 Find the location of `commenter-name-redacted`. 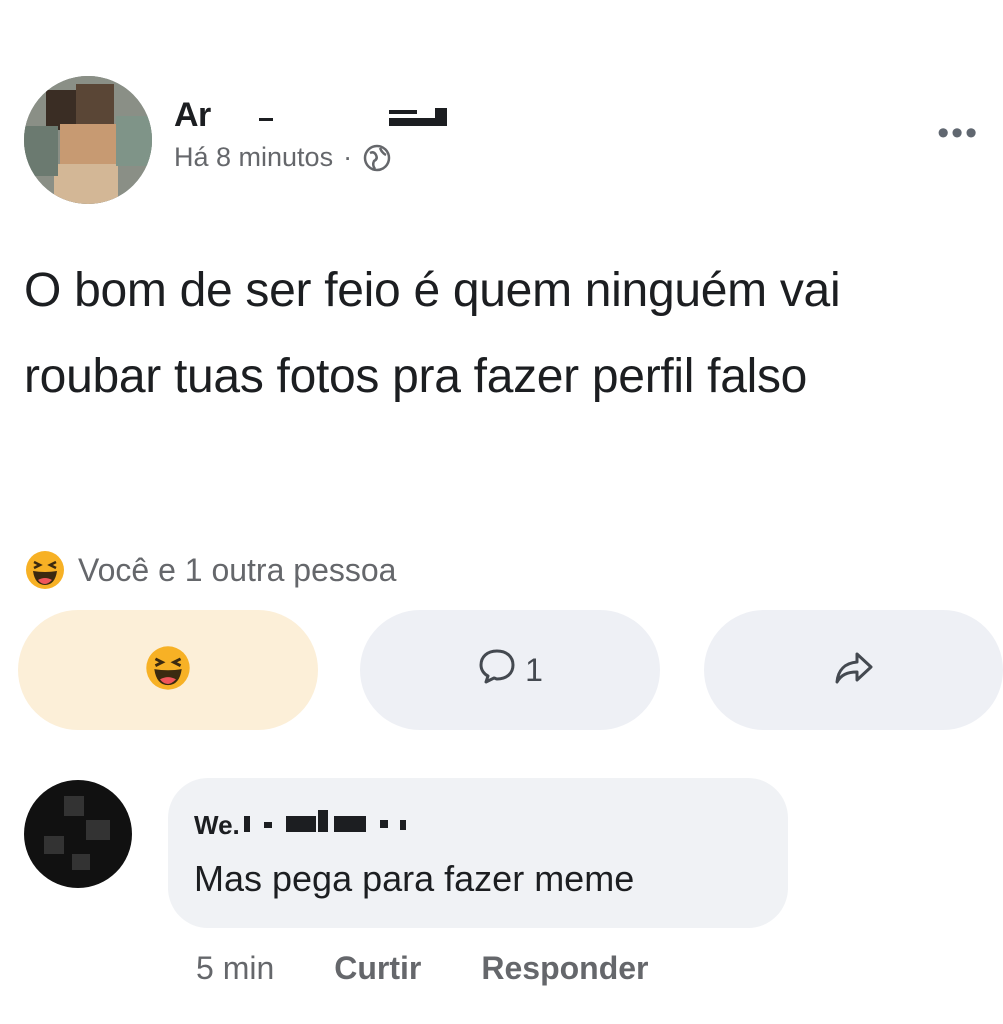

commenter-name-redacted is located at coordinates (354, 823).